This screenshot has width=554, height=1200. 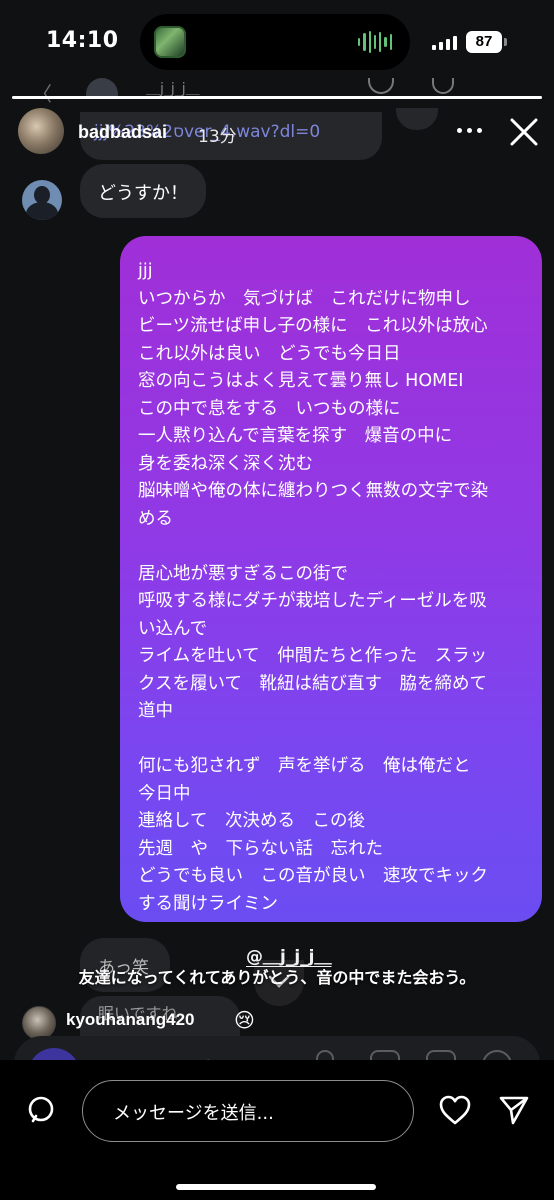 I want to click on lyrics-line: 今日中, so click(x=164, y=793).